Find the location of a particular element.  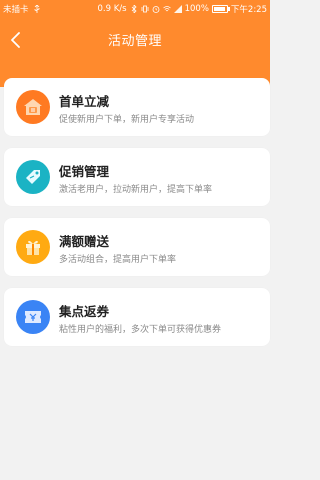

page-title: 活动管理 is located at coordinates (134, 41).